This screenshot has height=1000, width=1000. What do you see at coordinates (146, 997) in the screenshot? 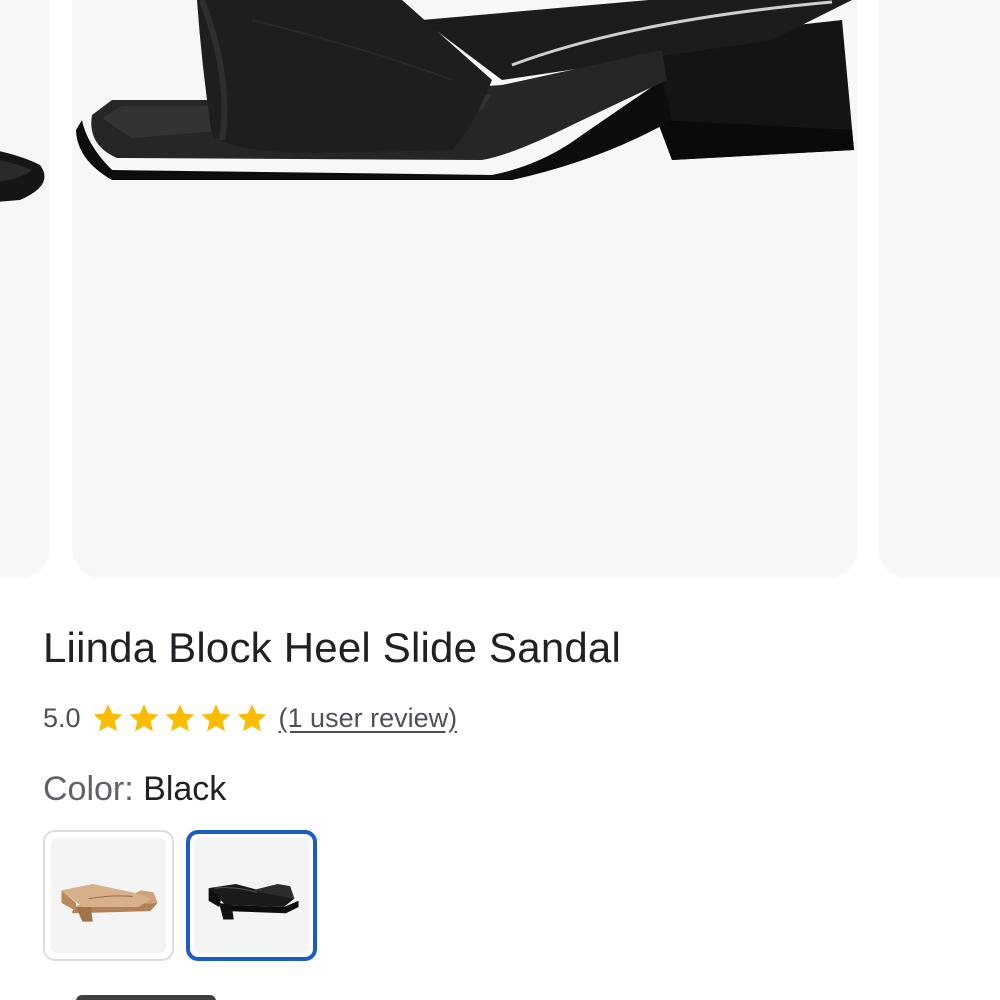
I see `next-section-peek` at bounding box center [146, 997].